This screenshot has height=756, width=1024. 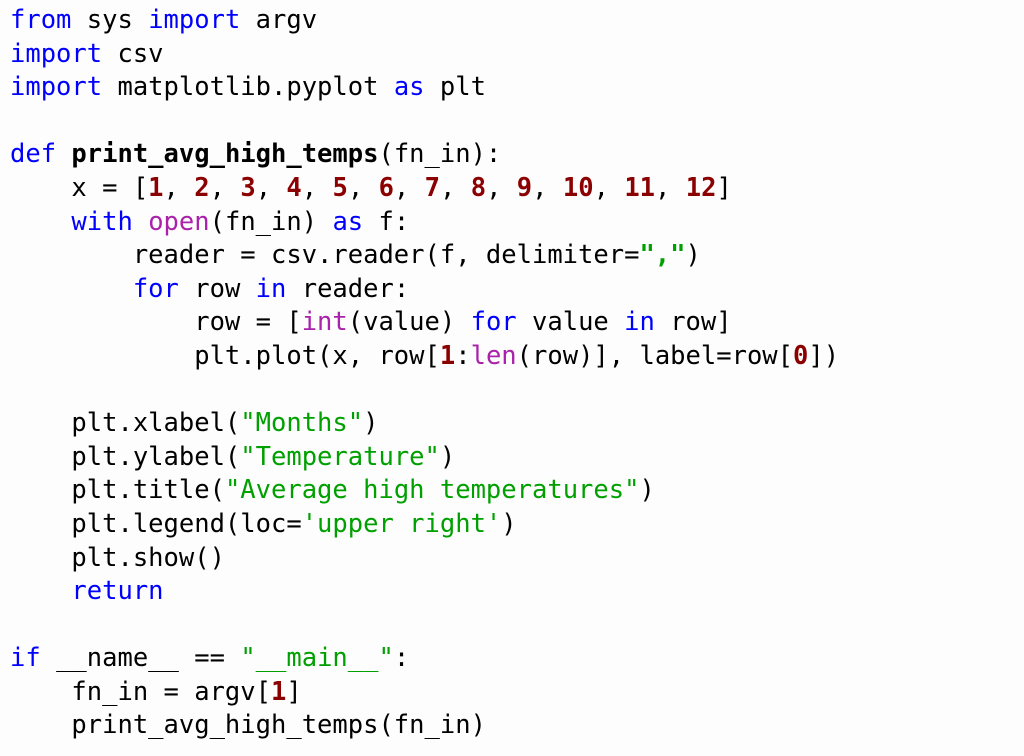 What do you see at coordinates (125, 423) in the screenshot?
I see `code-token-plain: plt.xlabel(` at bounding box center [125, 423].